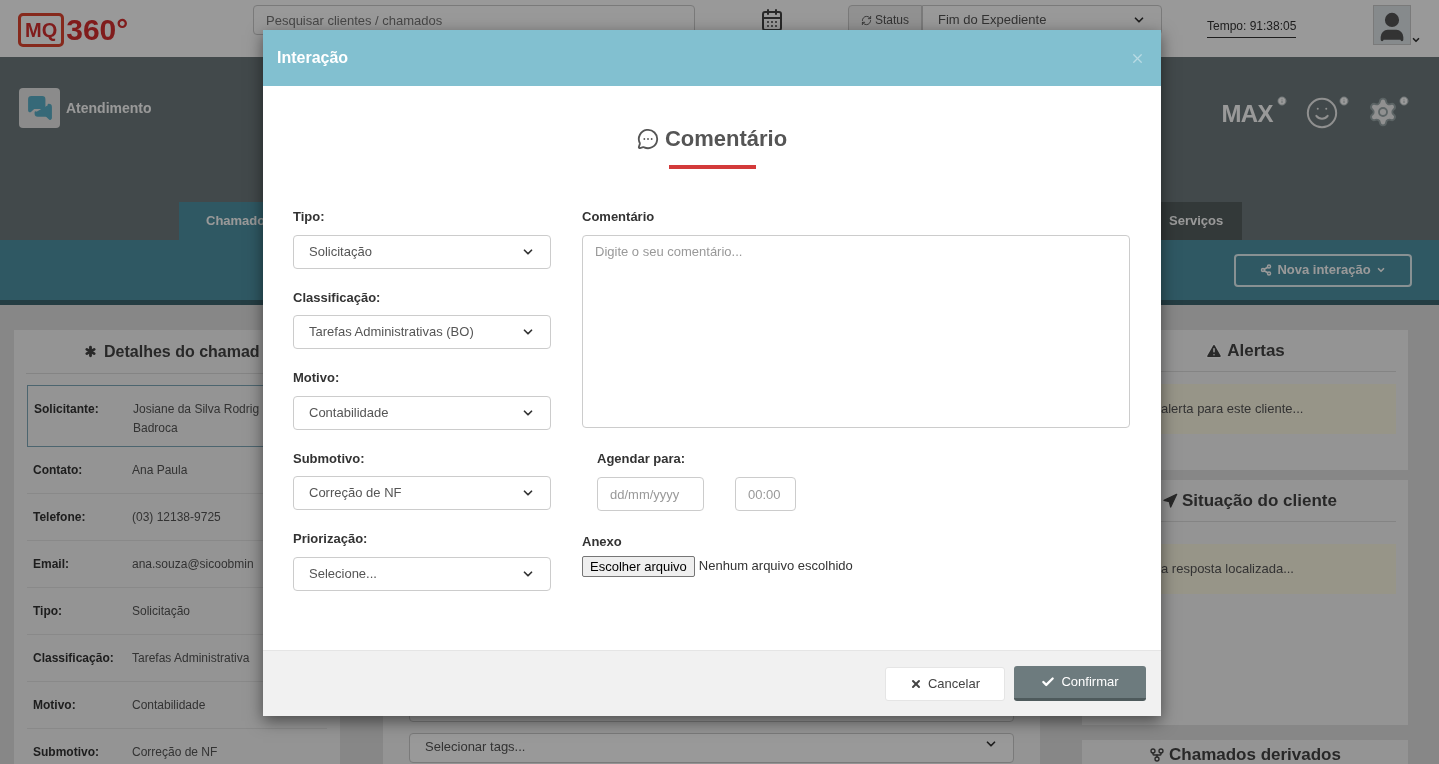 This screenshot has width=1439, height=764. Describe the element at coordinates (945, 683) in the screenshot. I see `cancel-button: Cancelar` at that location.